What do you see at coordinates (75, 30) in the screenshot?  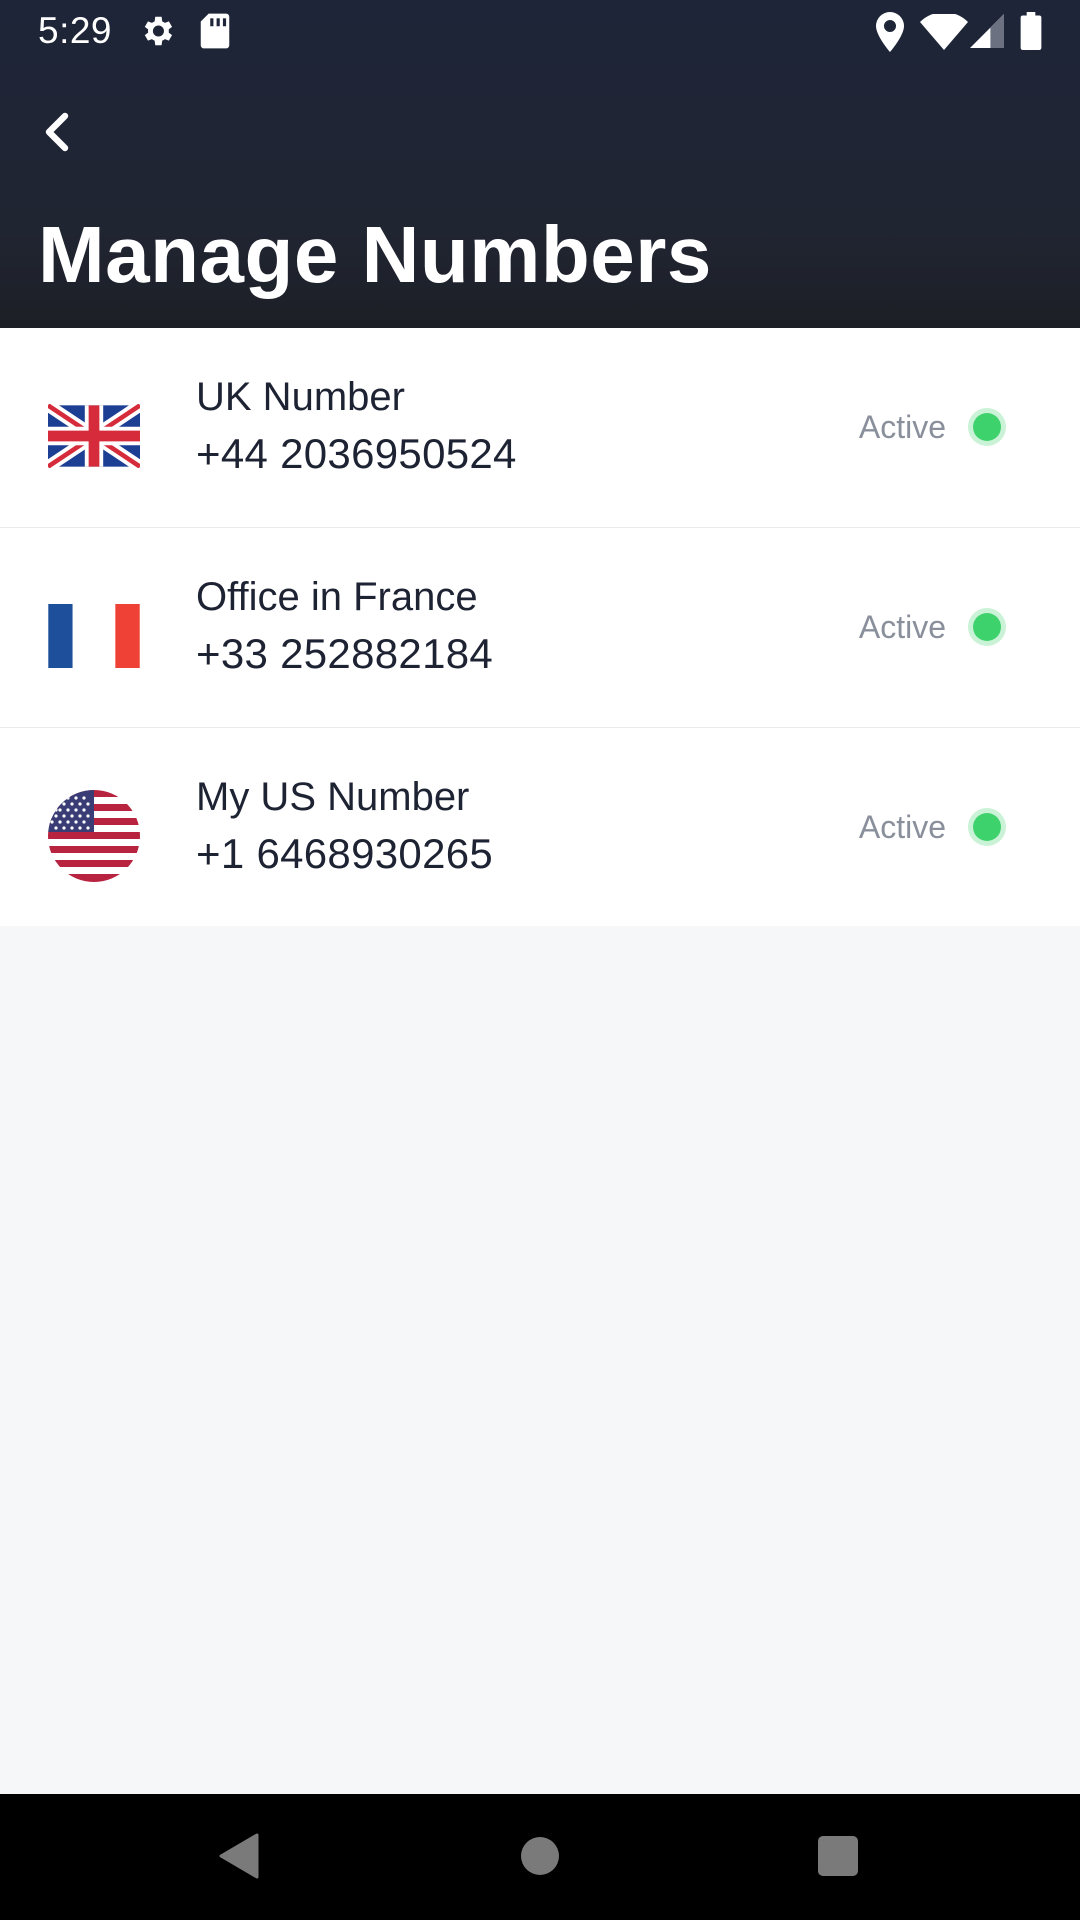 I see `status-time: 5:29` at bounding box center [75, 30].